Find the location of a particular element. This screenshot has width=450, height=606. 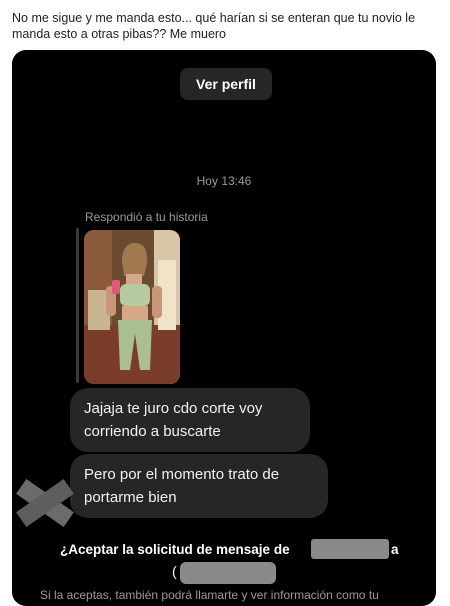

story-reply-bar is located at coordinates (77, 305).